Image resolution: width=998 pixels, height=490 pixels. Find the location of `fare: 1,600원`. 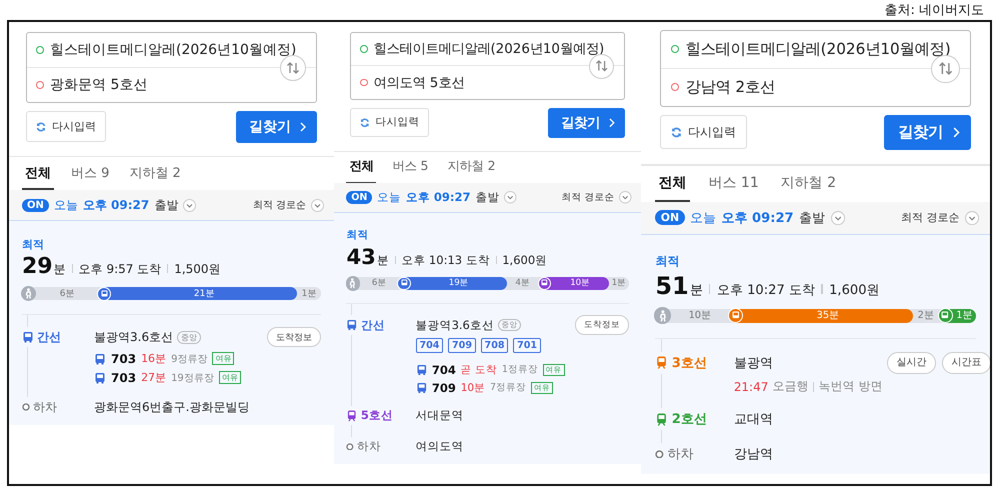

fare: 1,600원 is located at coordinates (525, 260).